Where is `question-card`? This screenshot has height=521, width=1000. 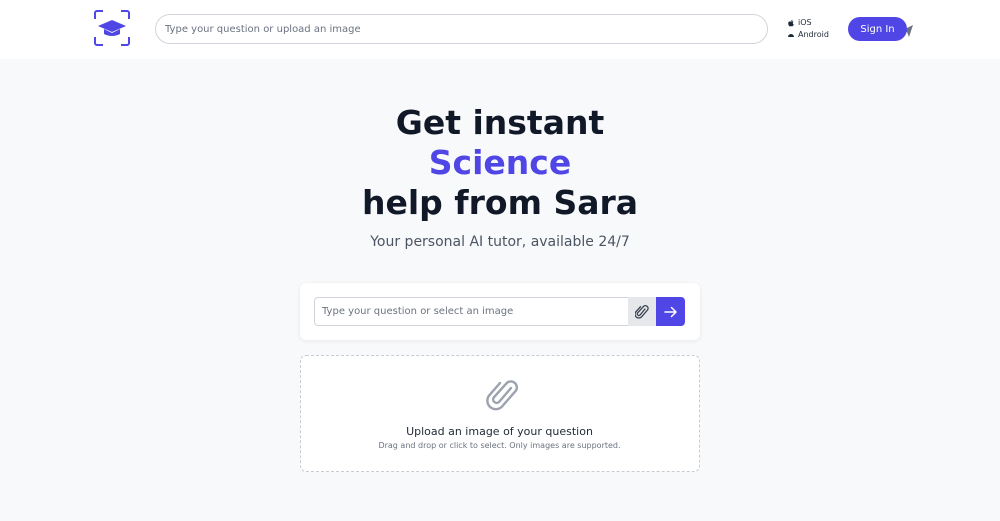
question-card is located at coordinates (500, 311).